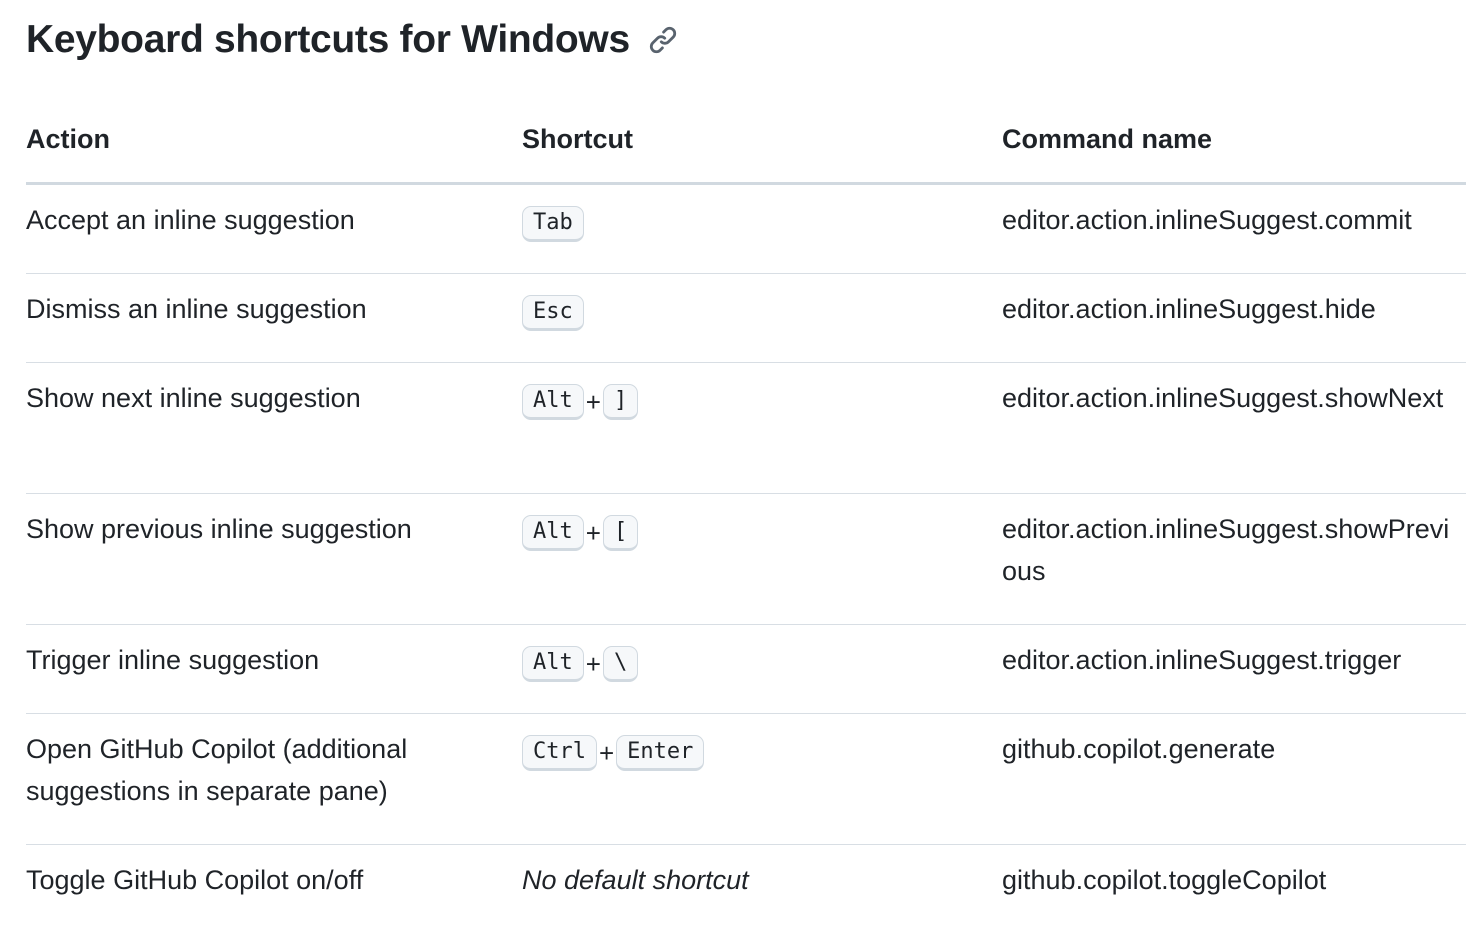  I want to click on no-shortcut-text: No default shortcut, so click(635, 880).